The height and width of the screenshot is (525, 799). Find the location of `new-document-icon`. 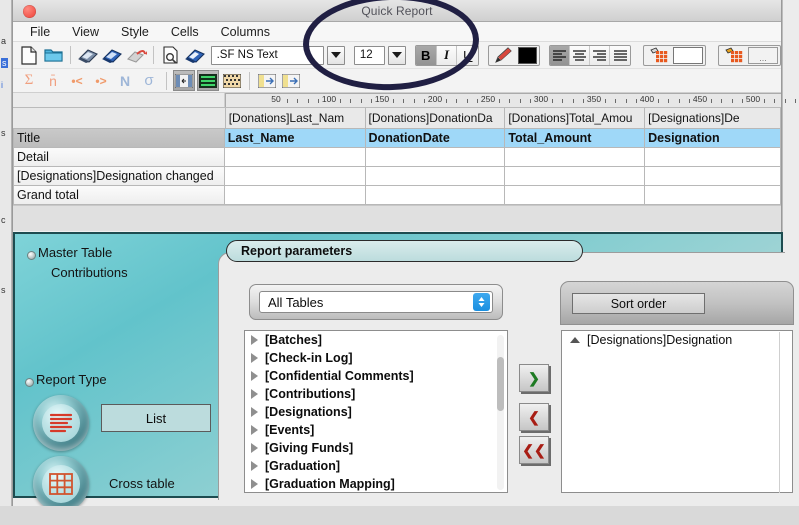

new-document-icon is located at coordinates (29, 55).